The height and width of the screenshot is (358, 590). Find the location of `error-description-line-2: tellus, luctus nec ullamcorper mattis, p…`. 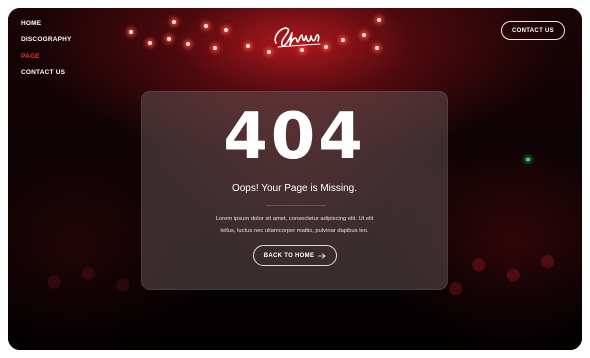

error-description-line-2: tellus, luctus nec ullamcorper mattis, p… is located at coordinates (294, 230).